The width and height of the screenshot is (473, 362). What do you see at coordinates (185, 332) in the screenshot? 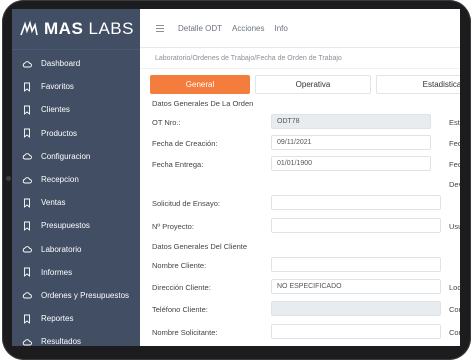
I see `solicitante-label: Nombre Solicitante:` at bounding box center [185, 332].